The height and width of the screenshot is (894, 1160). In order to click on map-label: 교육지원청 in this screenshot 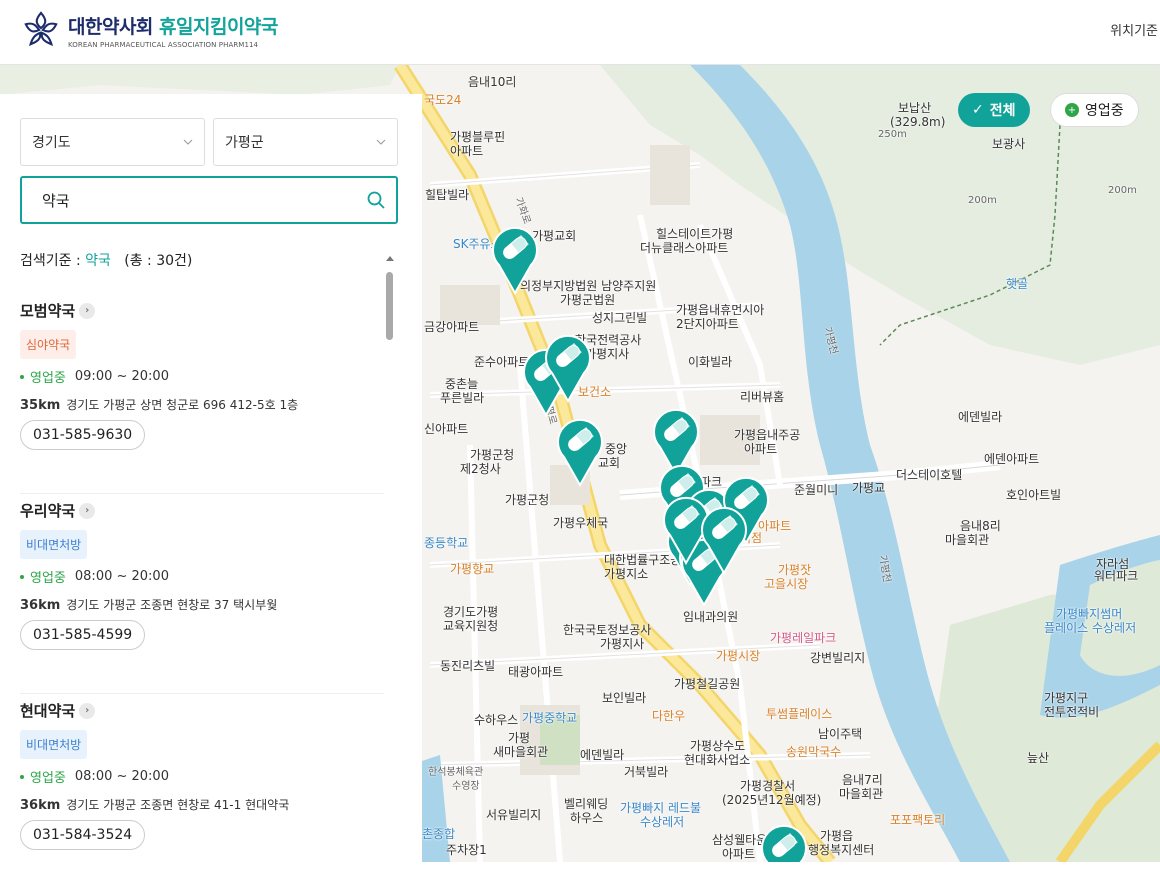, I will do `click(471, 626)`.